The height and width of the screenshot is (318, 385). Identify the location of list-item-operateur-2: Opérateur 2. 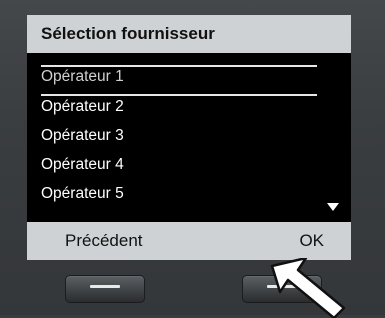
(82, 107).